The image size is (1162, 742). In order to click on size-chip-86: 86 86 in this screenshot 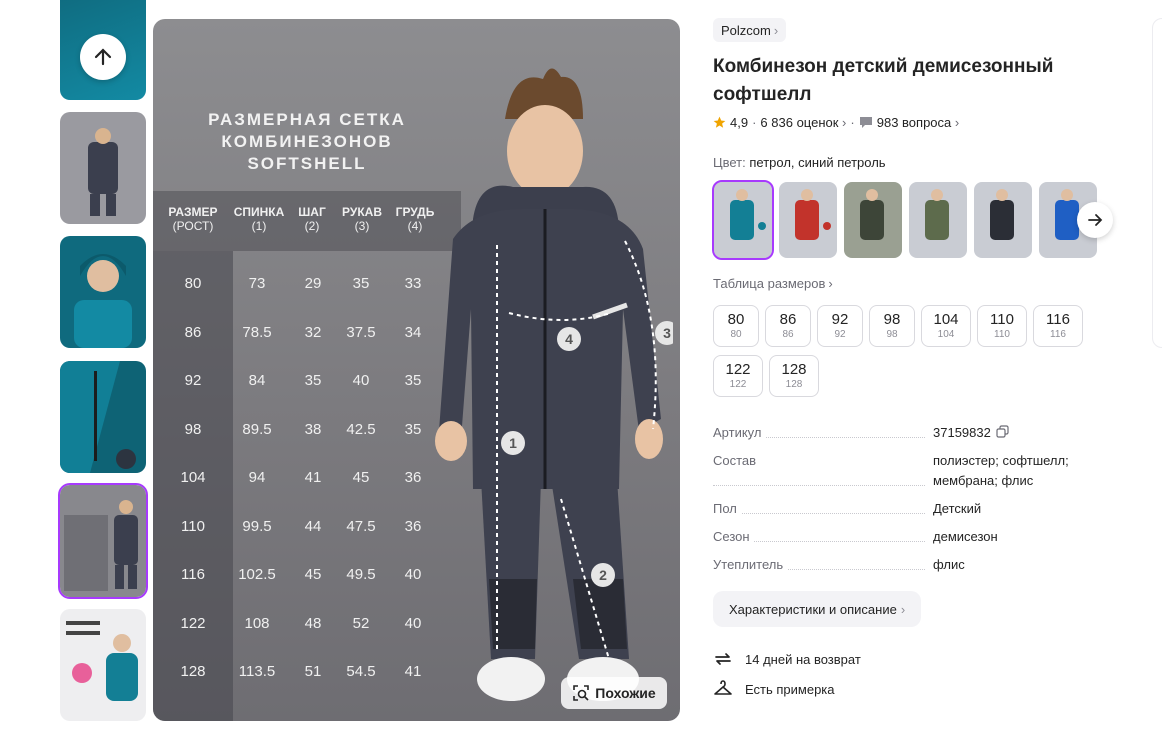, I will do `click(788, 326)`.